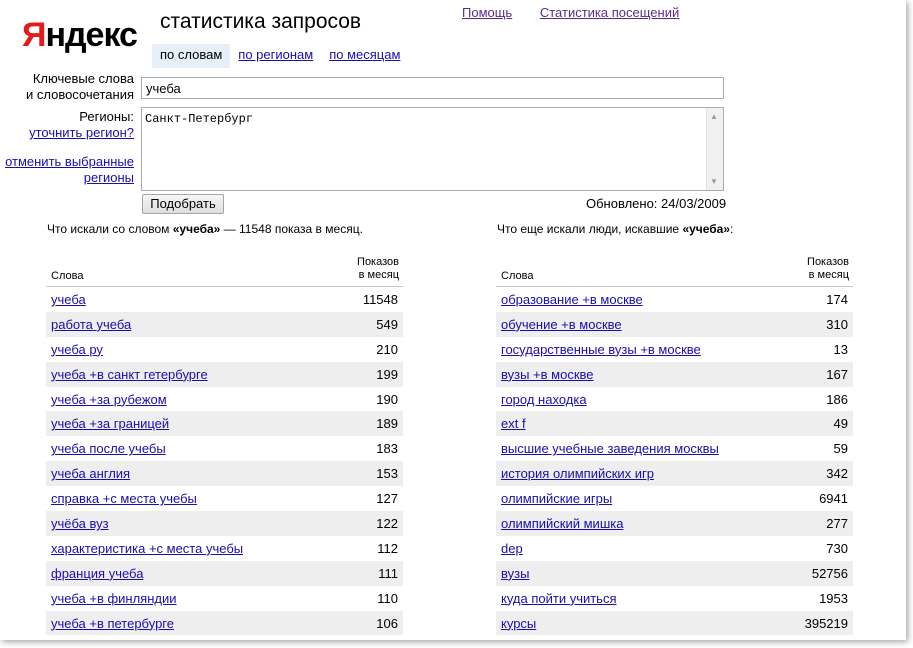 This screenshot has height=648, width=913. What do you see at coordinates (80, 523) in the screenshot?
I see `query-link: учёба вуз` at bounding box center [80, 523].